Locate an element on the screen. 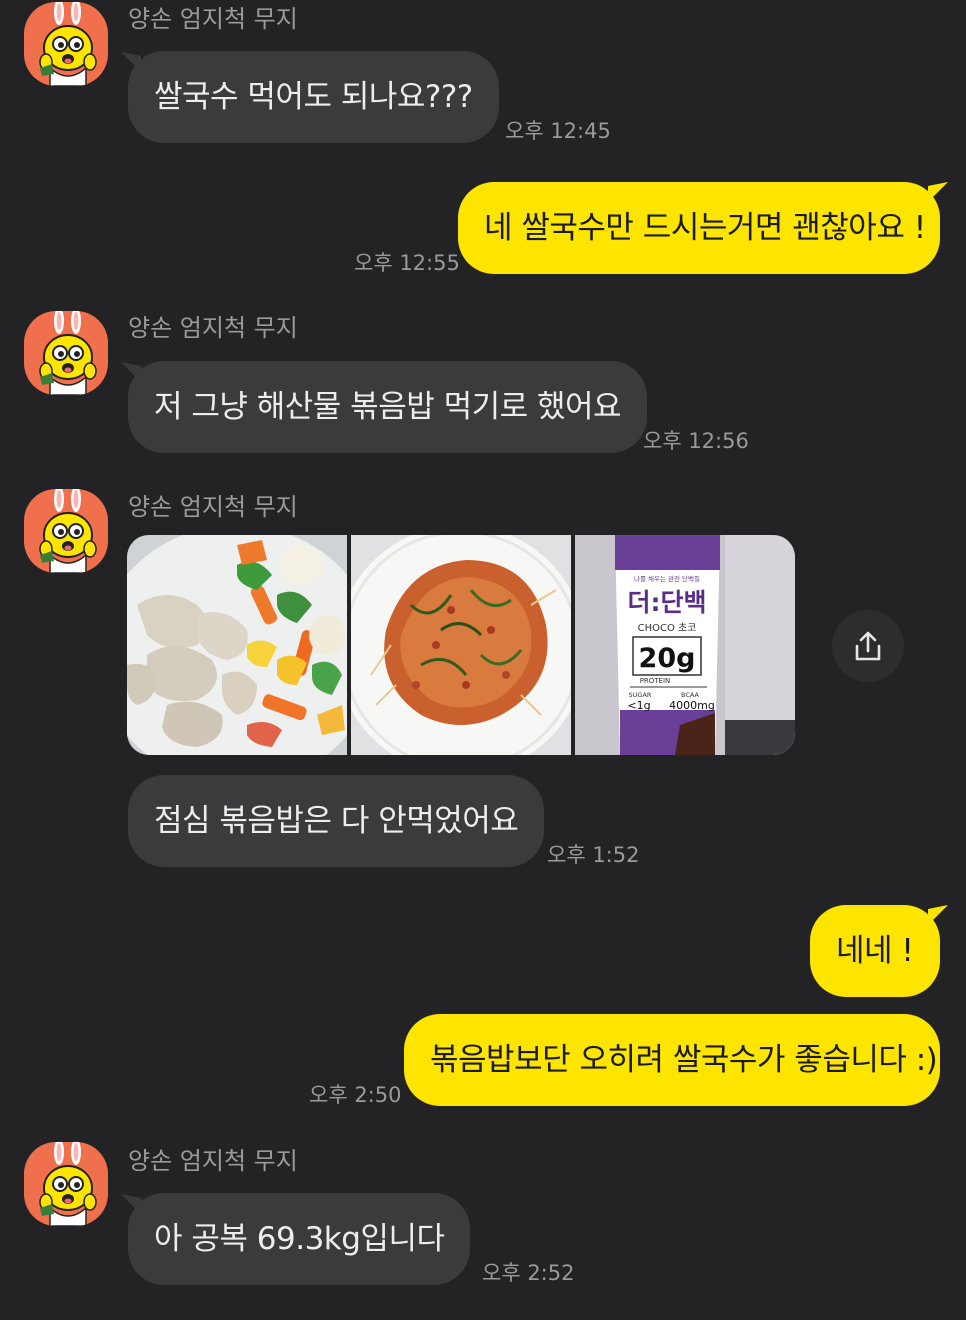 This screenshot has height=1320, width=966. drink-label-flavor: CHOCO 초코 is located at coordinates (667, 628).